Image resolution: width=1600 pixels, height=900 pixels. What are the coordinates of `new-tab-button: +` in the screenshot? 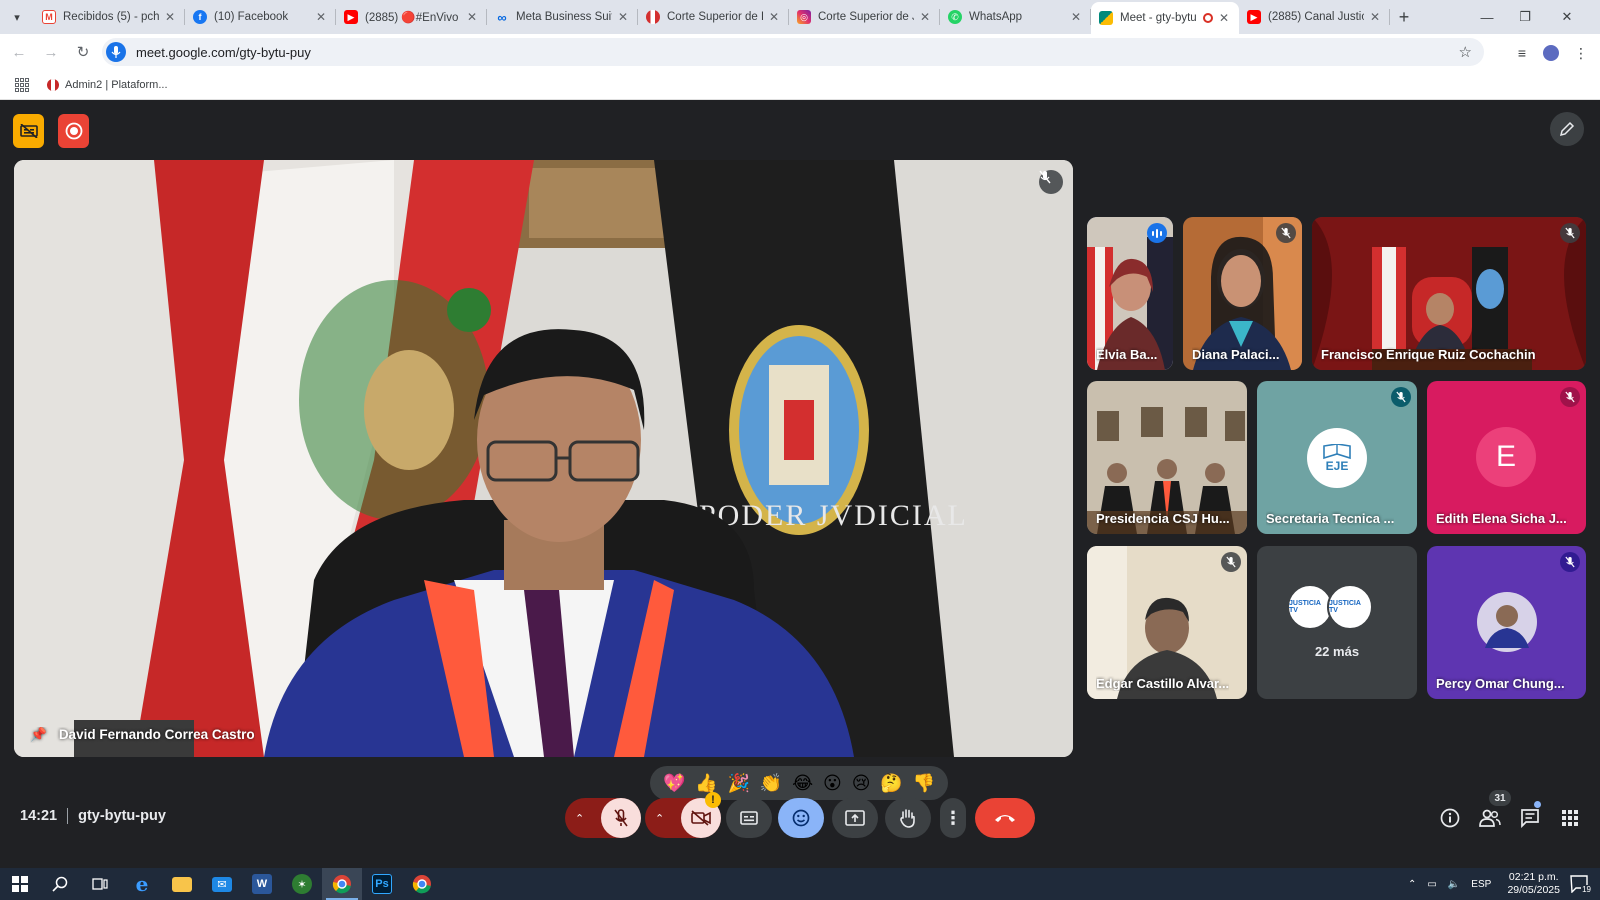 It's located at (1404, 17).